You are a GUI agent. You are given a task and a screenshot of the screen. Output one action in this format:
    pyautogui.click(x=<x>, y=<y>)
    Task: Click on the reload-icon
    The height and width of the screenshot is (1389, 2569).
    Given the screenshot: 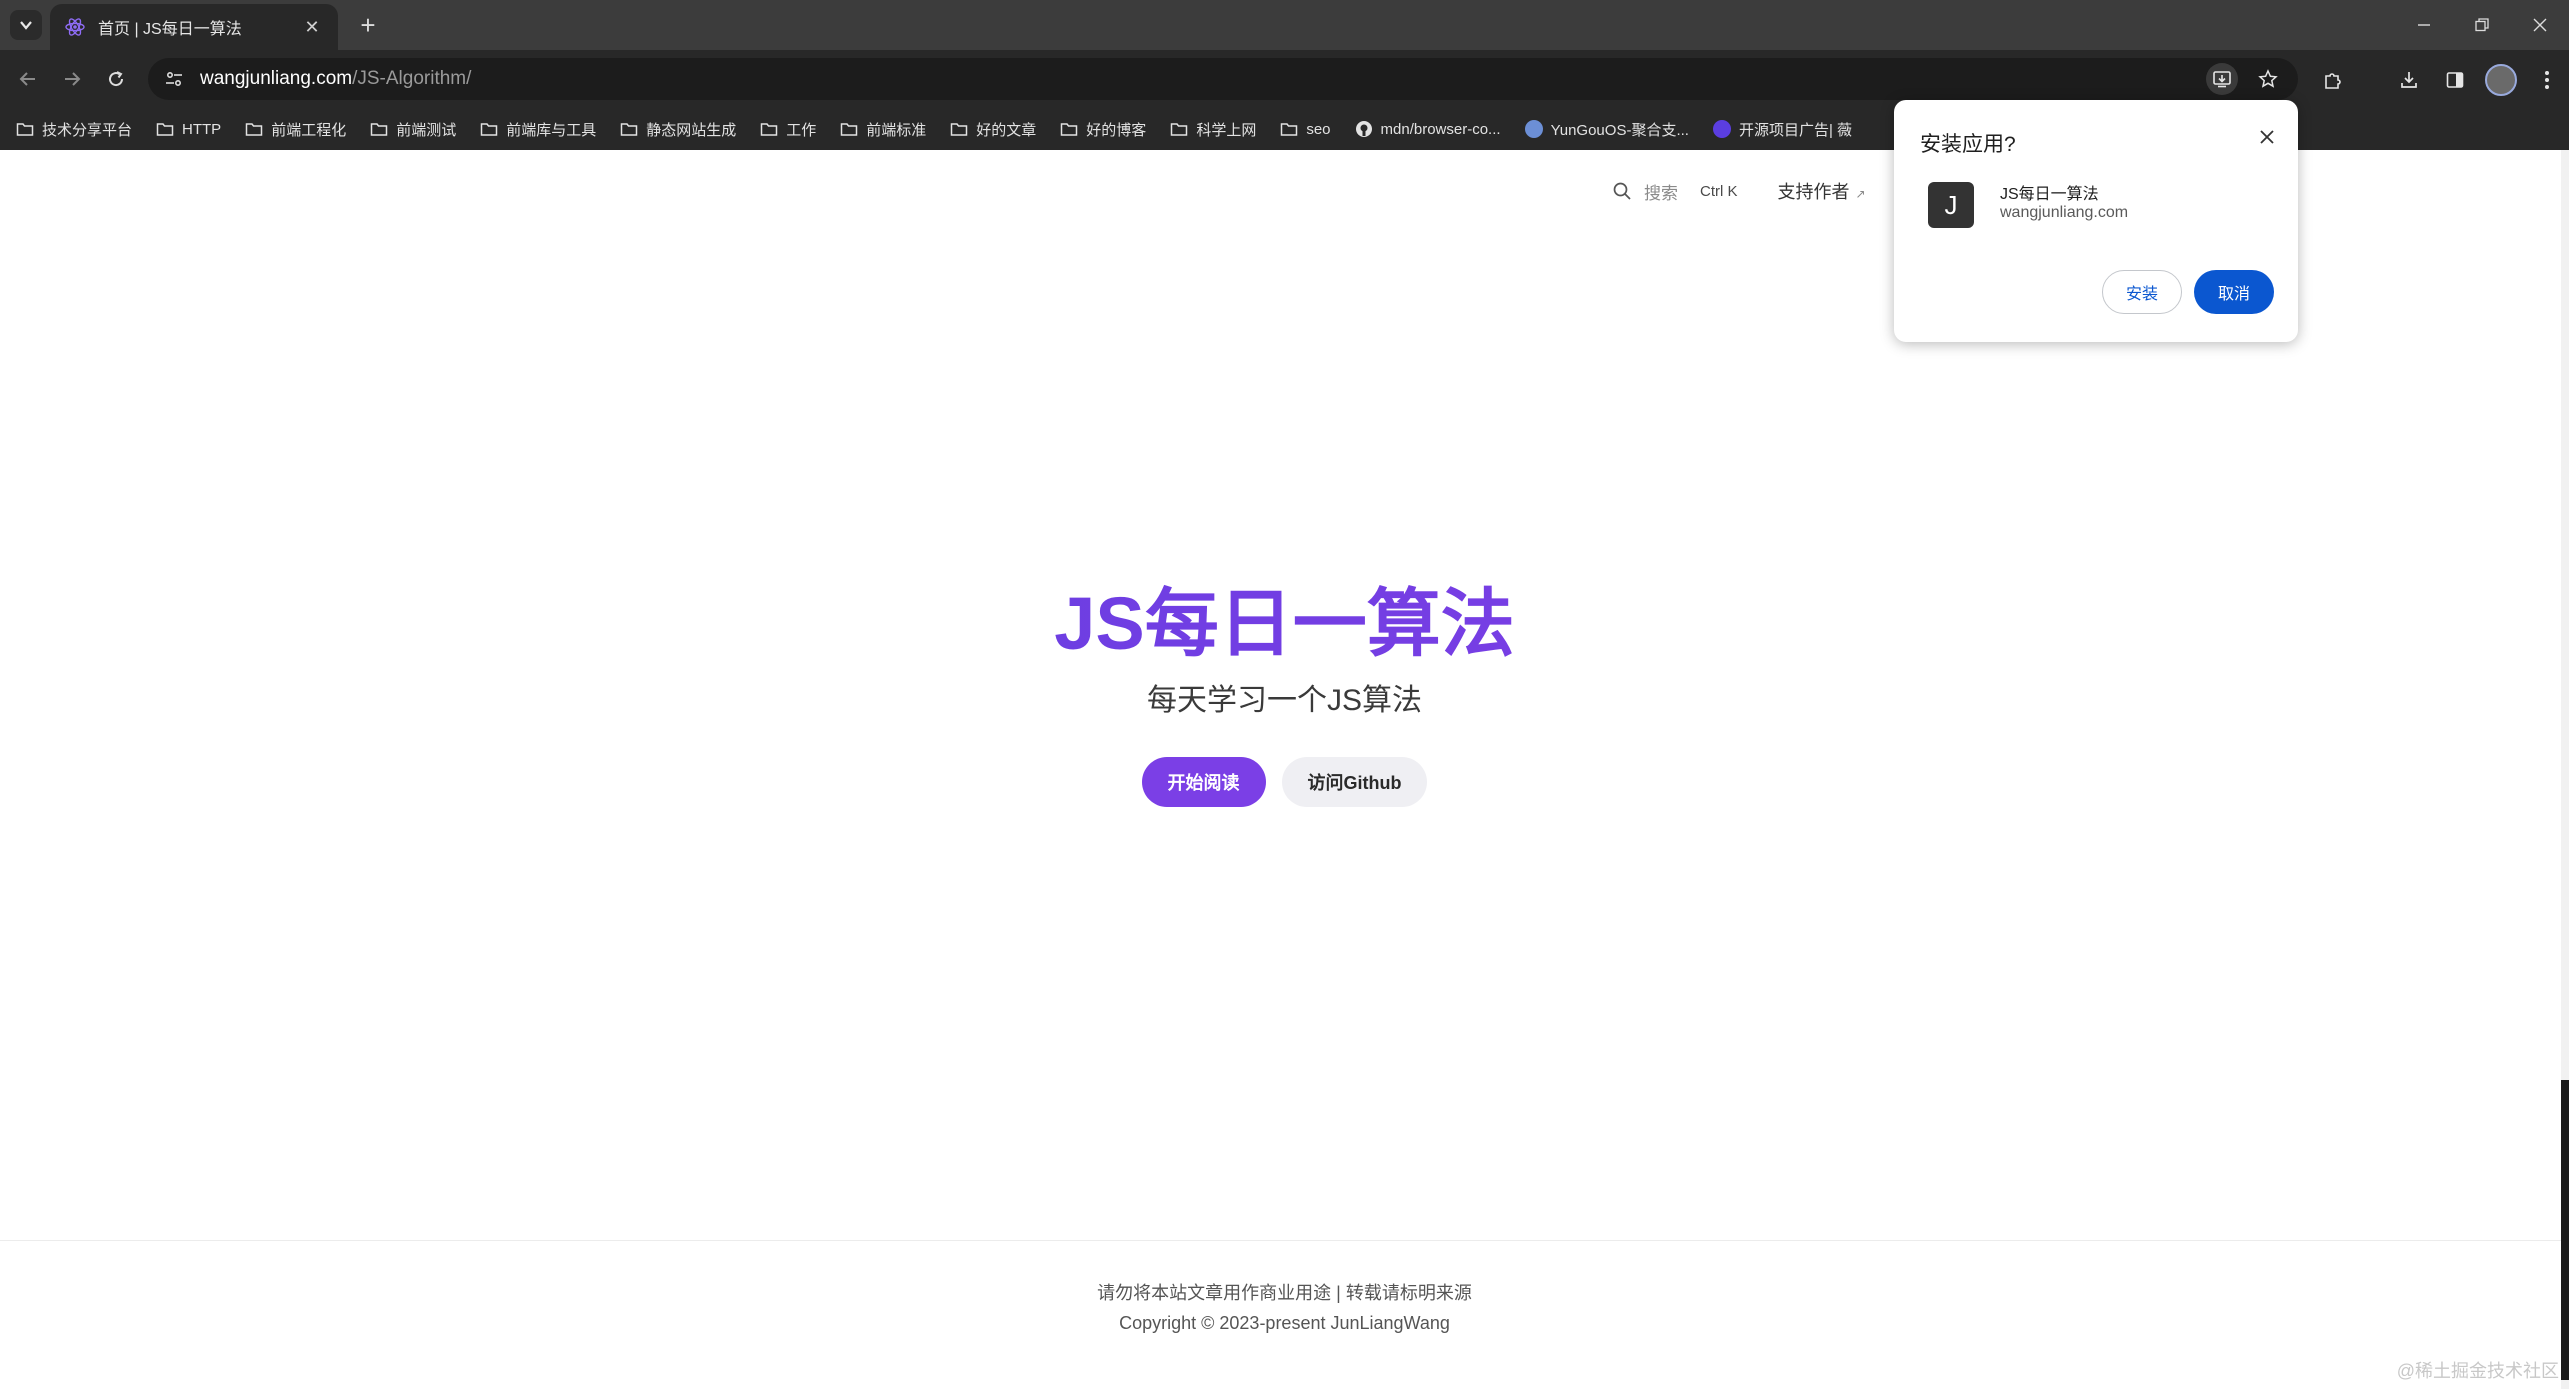 What is the action you would take?
    pyautogui.click(x=116, y=79)
    